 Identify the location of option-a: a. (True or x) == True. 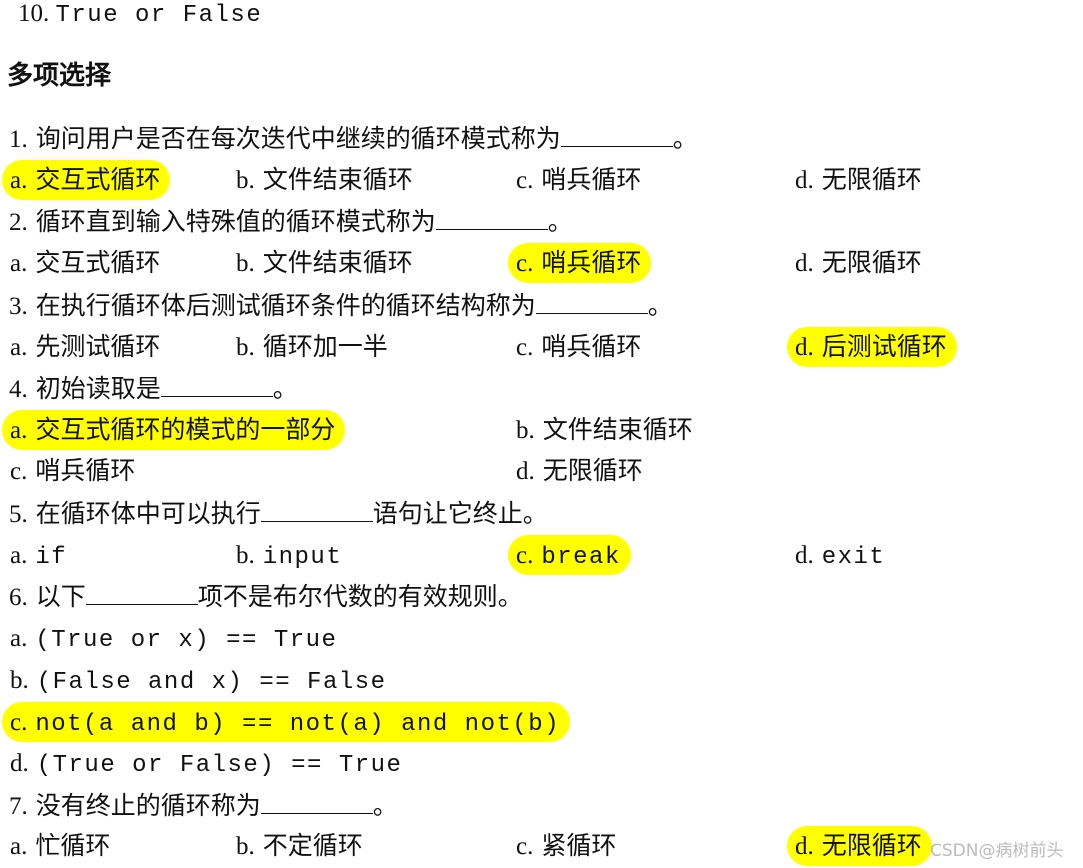
(174, 638).